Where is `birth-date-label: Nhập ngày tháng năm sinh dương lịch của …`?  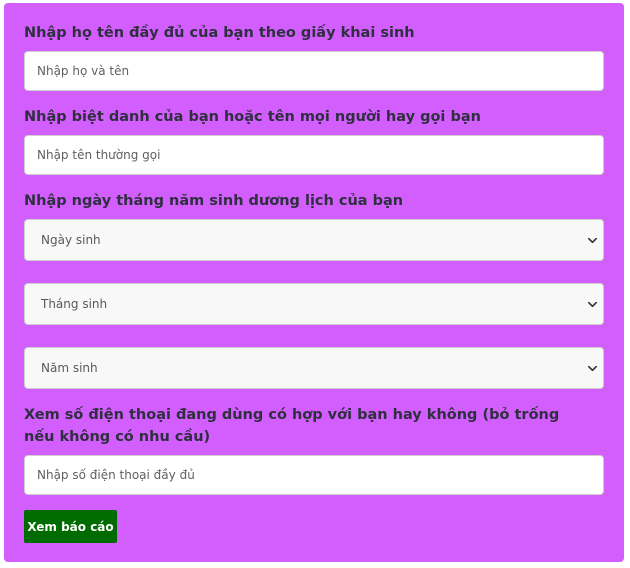
birth-date-label: Nhập ngày tháng năm sinh dương lịch của … is located at coordinates (214, 201).